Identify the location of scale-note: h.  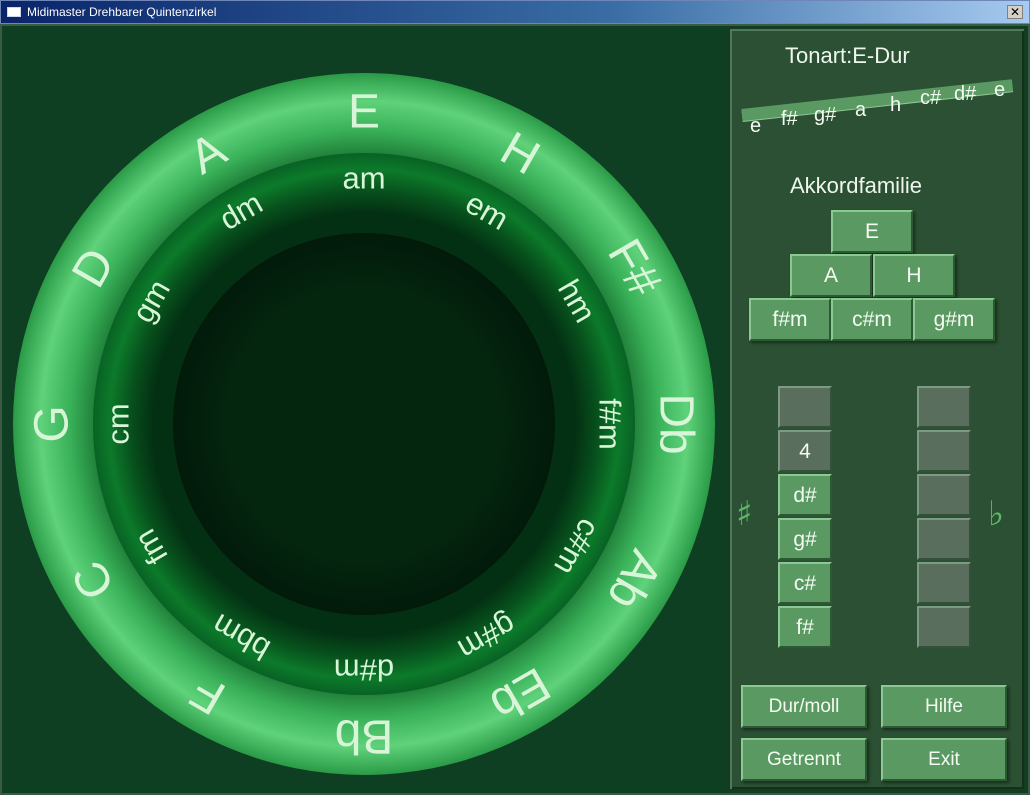
(896, 105).